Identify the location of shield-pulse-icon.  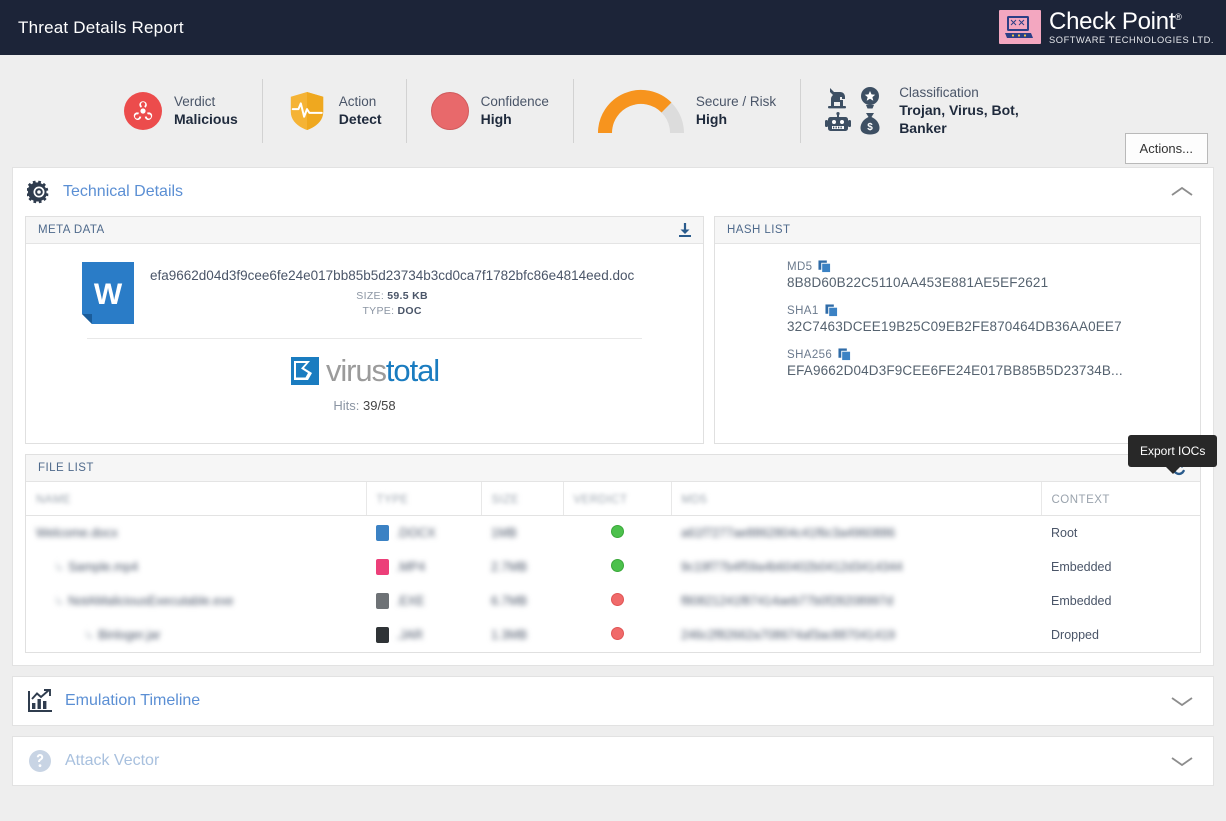
(306, 111).